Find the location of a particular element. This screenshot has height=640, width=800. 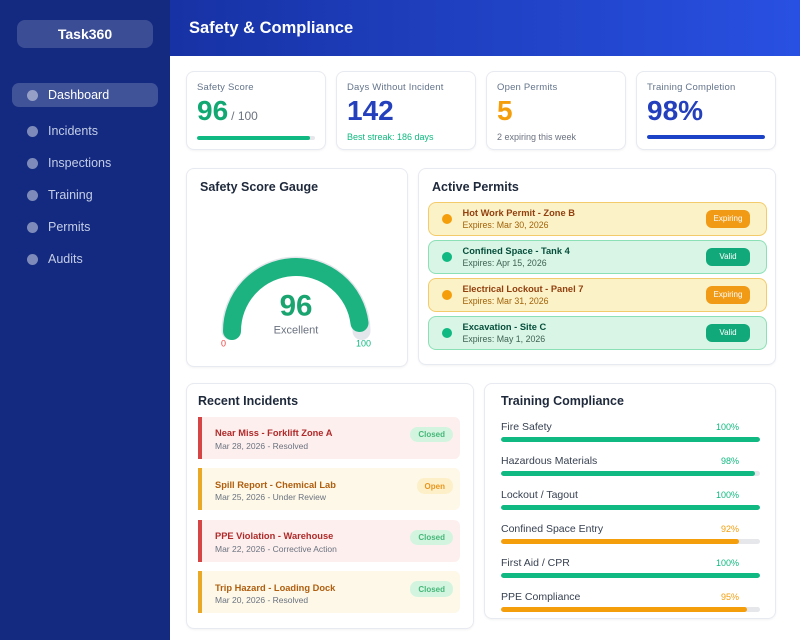

svg-text: 0 is located at coordinates (223, 344).